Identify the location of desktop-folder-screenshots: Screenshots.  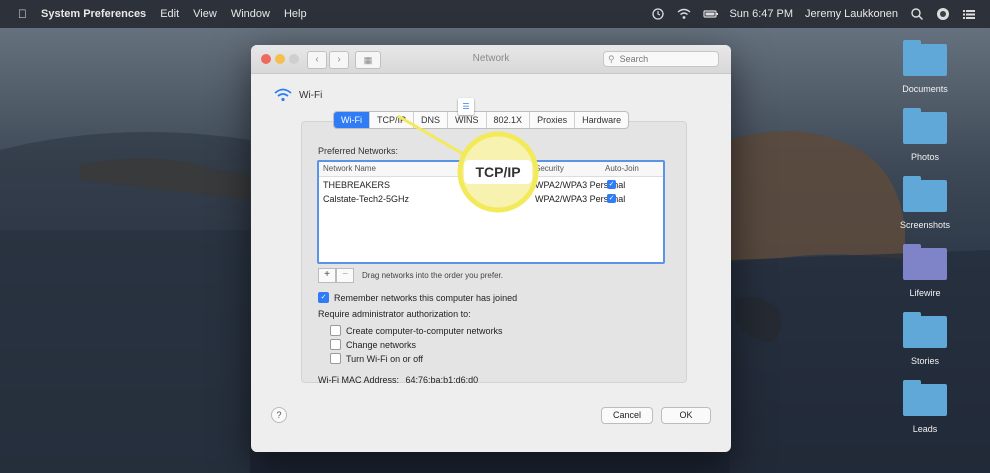
(925, 203).